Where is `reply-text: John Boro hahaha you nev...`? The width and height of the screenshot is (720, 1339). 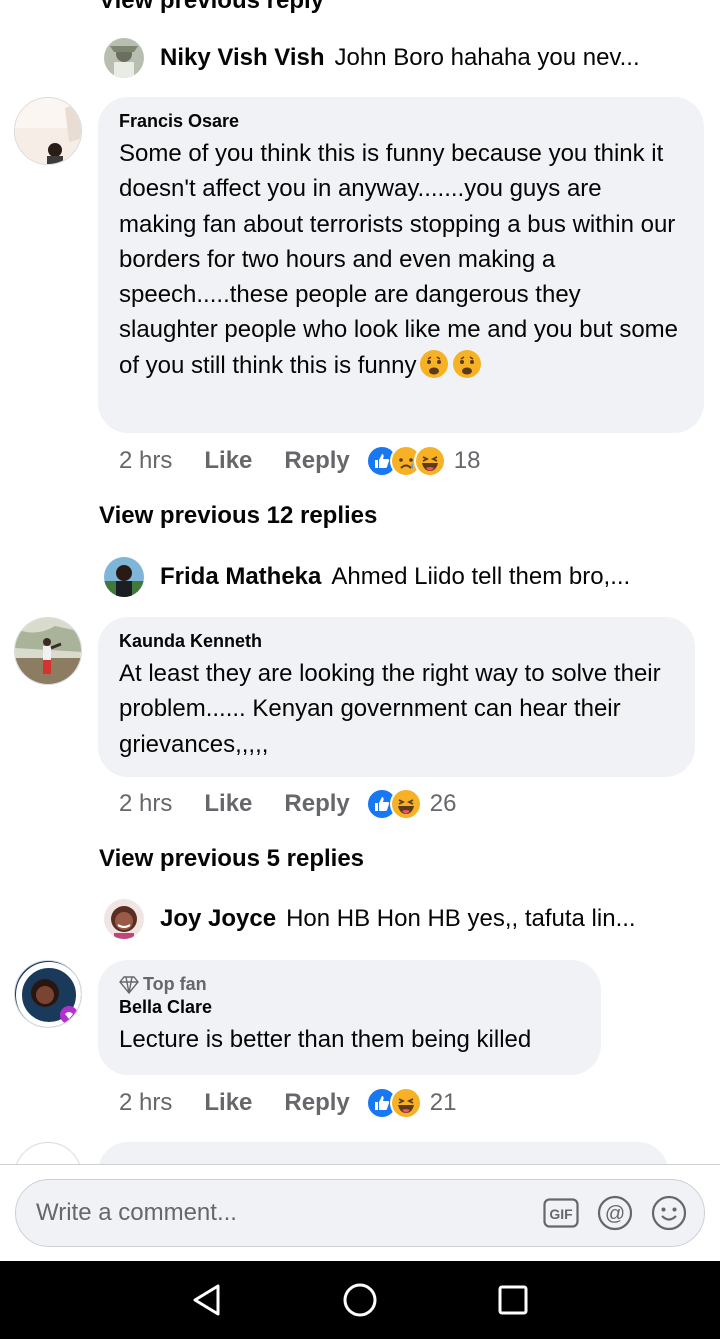 reply-text: John Boro hahaha you nev... is located at coordinates (487, 57).